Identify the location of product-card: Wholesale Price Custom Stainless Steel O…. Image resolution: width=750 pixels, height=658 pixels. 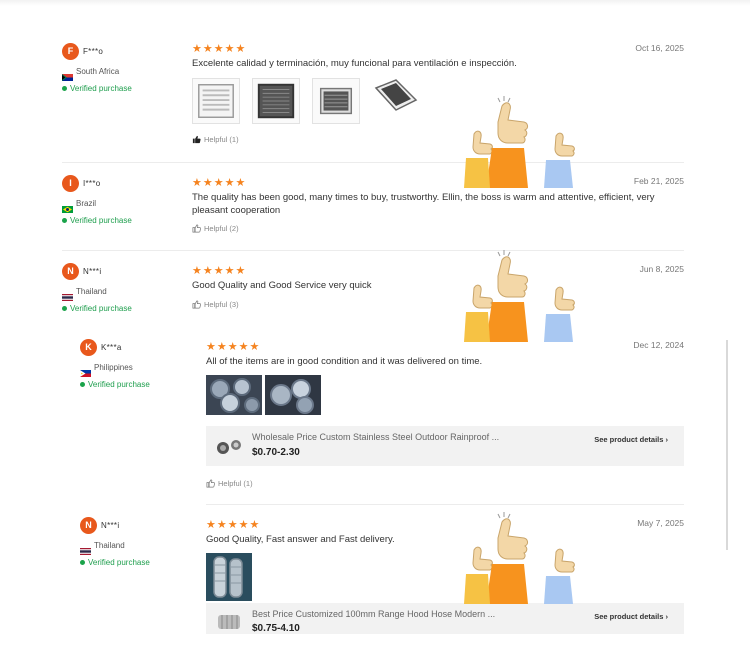
(445, 446).